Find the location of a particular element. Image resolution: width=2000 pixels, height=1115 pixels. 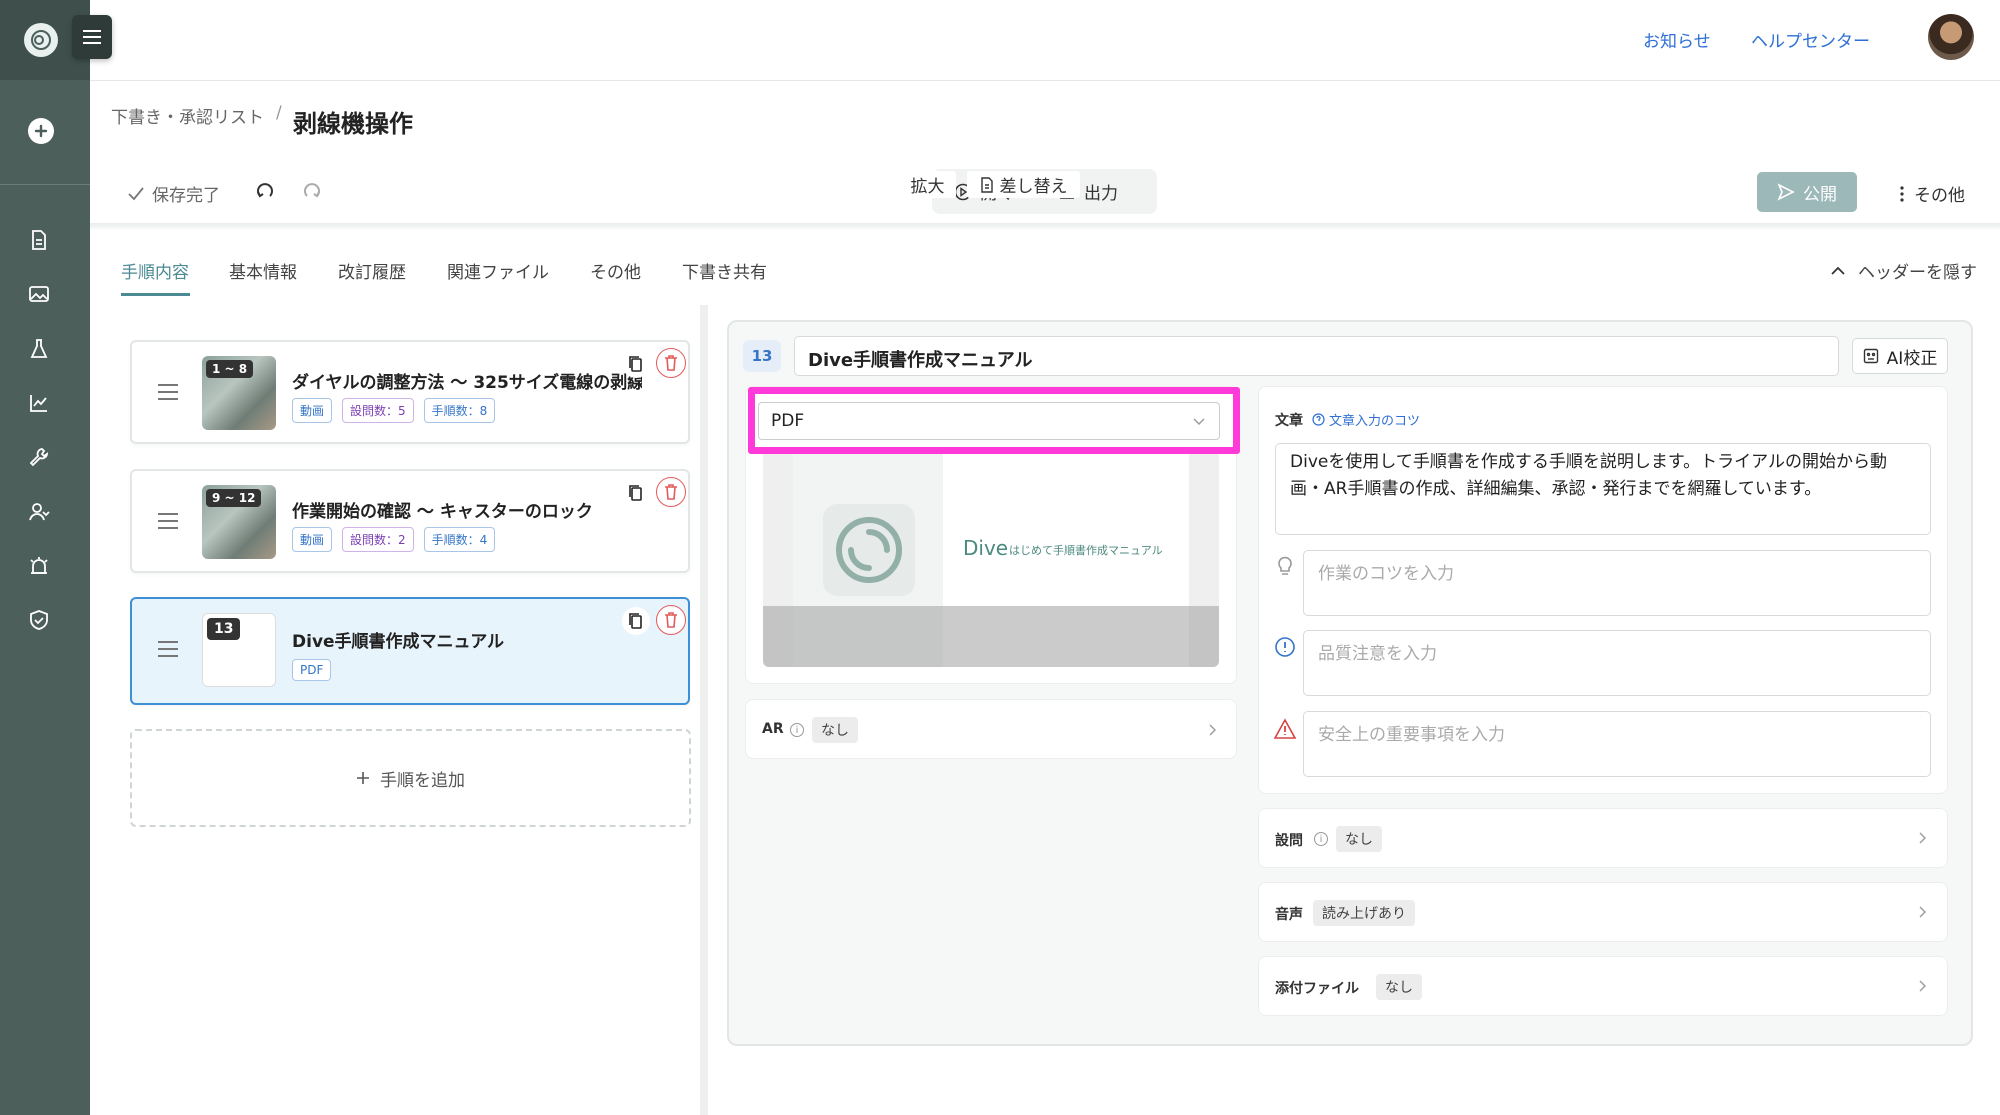

alarm-icon is located at coordinates (39, 566).